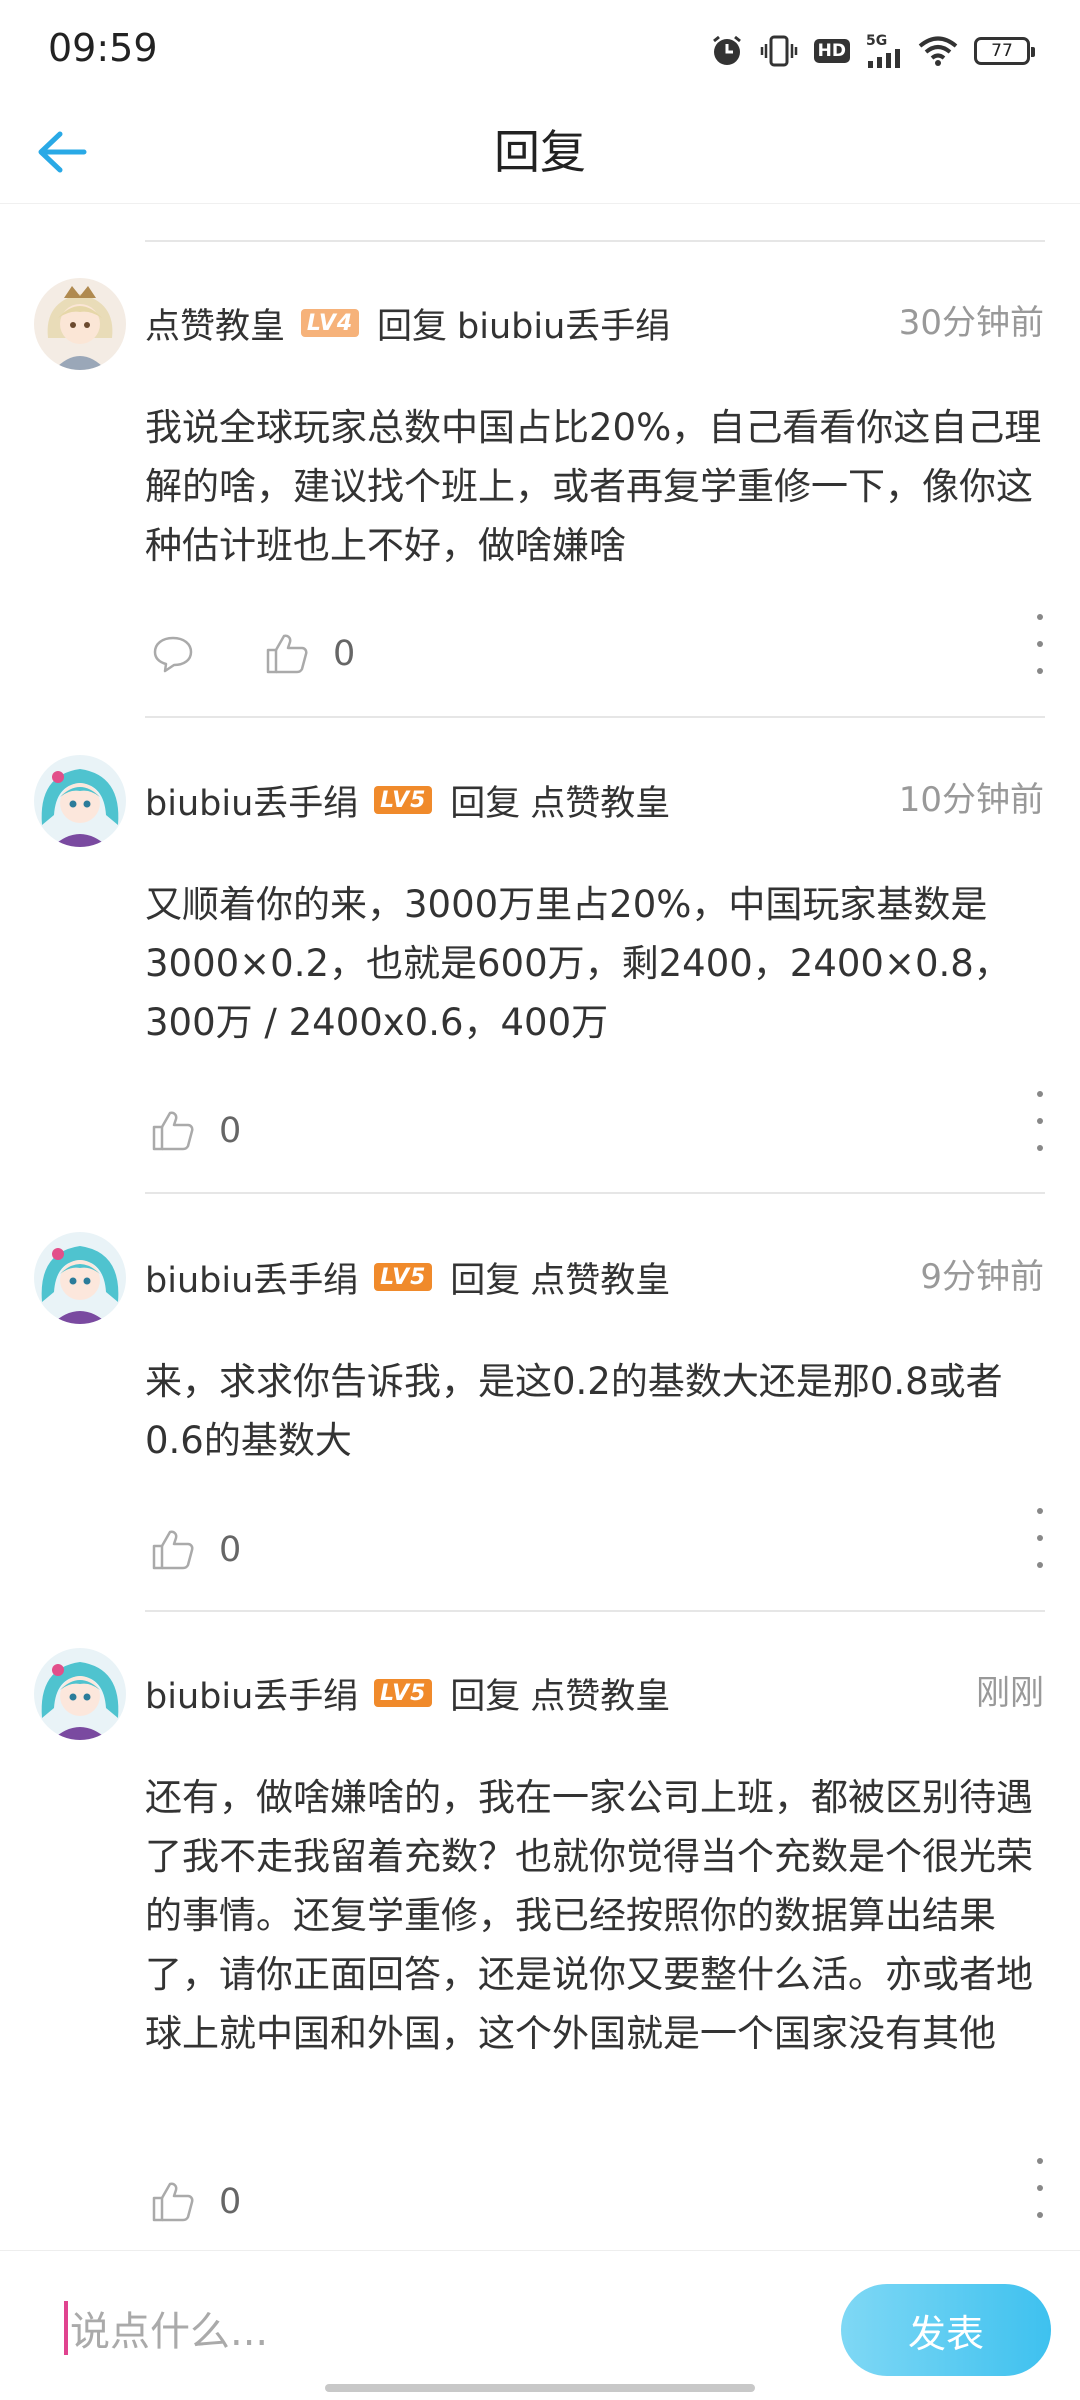  Describe the element at coordinates (938, 51) in the screenshot. I see `wifi-icon` at that location.